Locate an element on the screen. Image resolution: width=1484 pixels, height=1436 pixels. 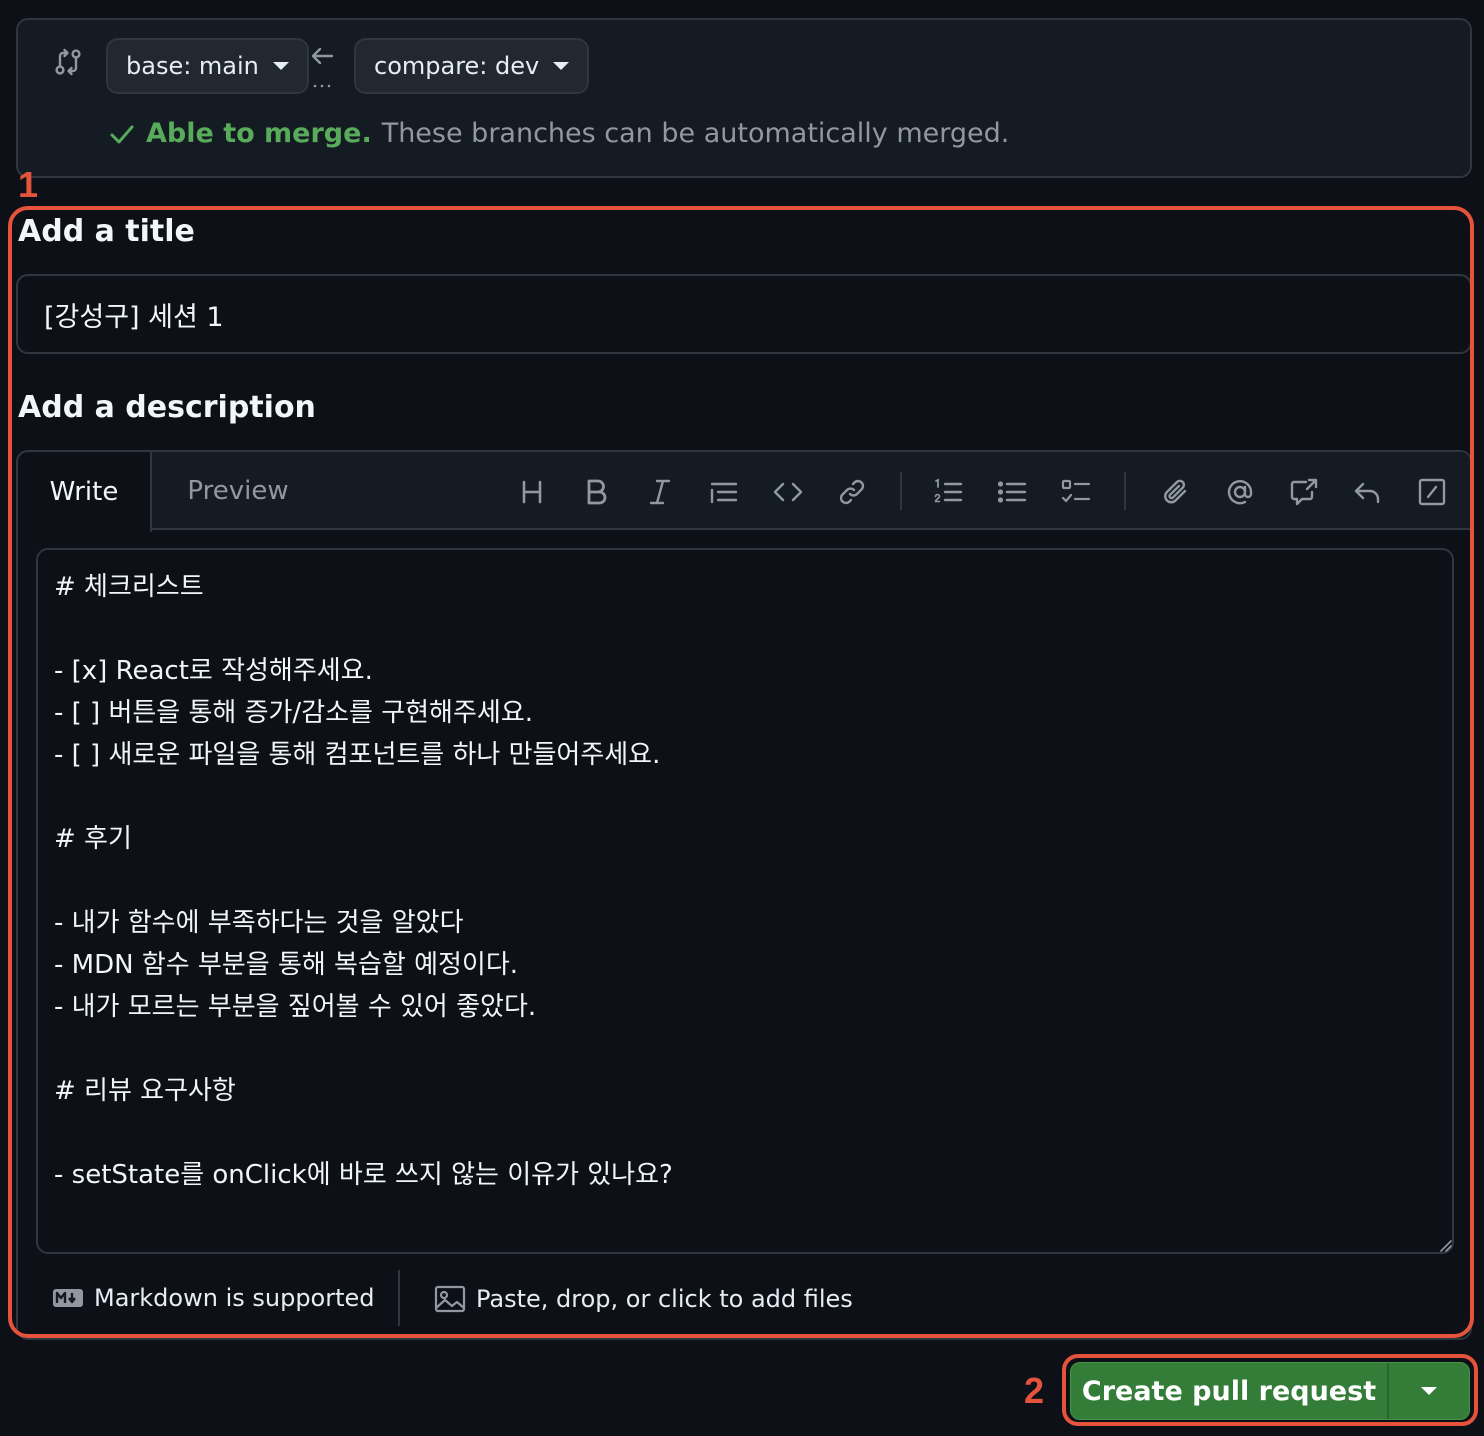
add-files-button: Paste, drop, or click to add files is located at coordinates (643, 1299).